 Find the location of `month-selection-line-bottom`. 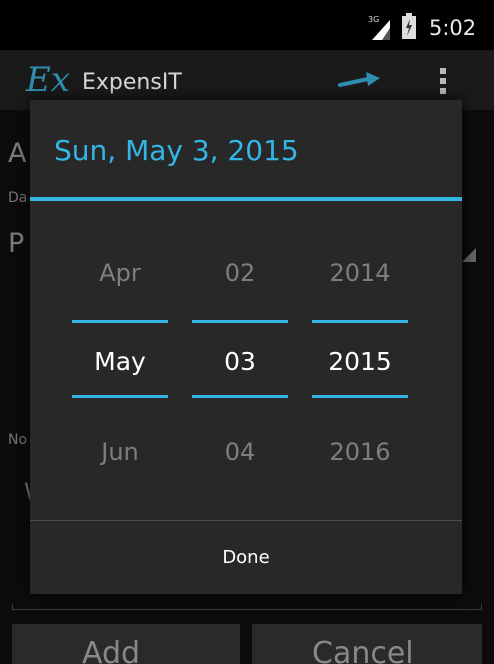

month-selection-line-bottom is located at coordinates (120, 396).